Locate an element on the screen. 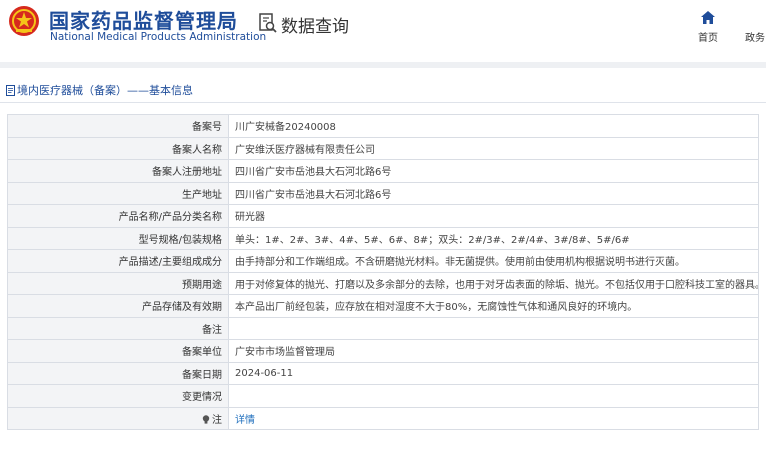 The image size is (766, 459). field-label: 产品描述/主要组成成分 is located at coordinates (118, 261).